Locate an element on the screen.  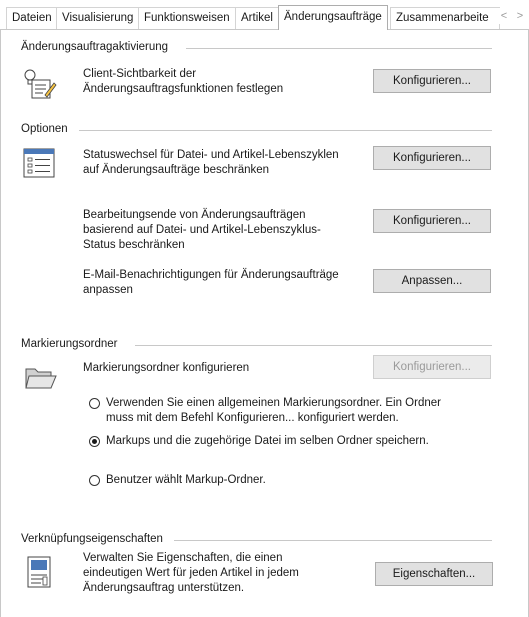
radio-user-selects: Benutzer wählt Markup-Ordner. is located at coordinates (275, 480).